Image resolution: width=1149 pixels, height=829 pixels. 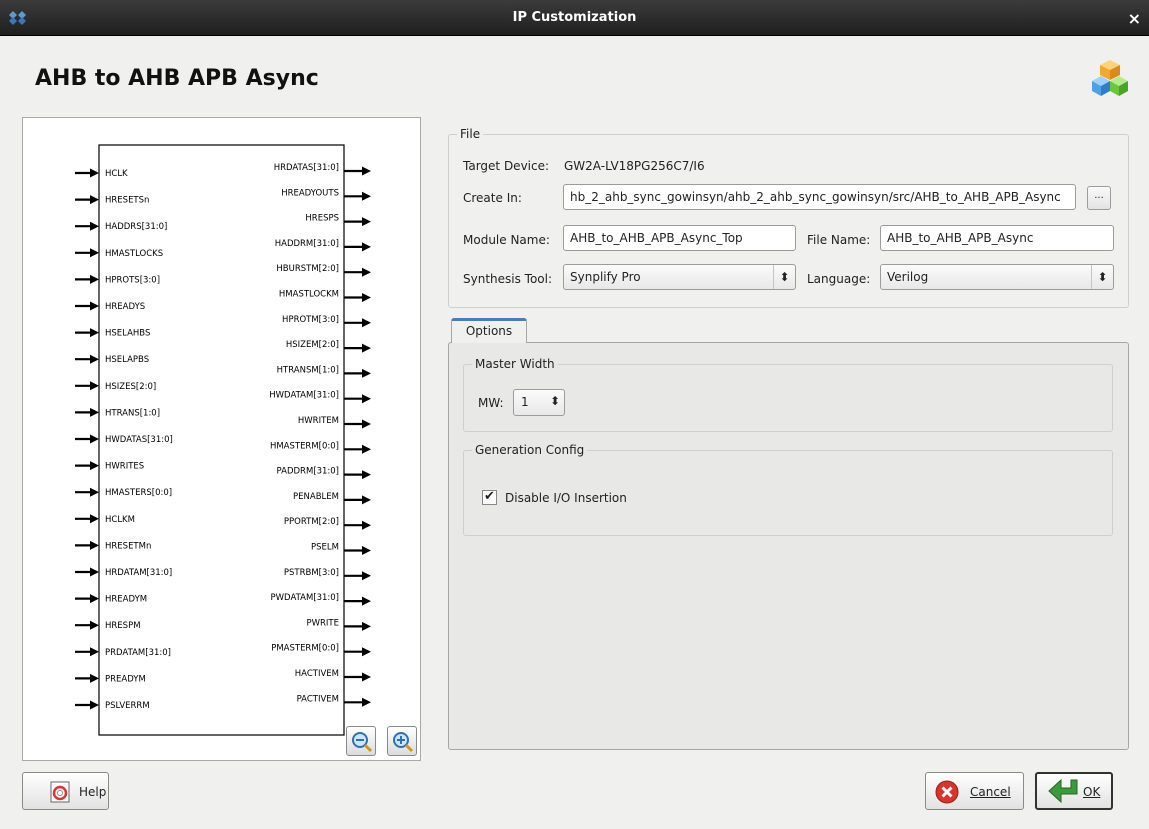 I want to click on output-pin-label: HPROTM[3:0], so click(x=310, y=320).